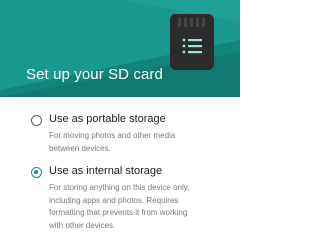 Image resolution: width=320 pixels, height=240 pixels. Describe the element at coordinates (107, 119) in the screenshot. I see `option-label: Use as portable storage` at that location.